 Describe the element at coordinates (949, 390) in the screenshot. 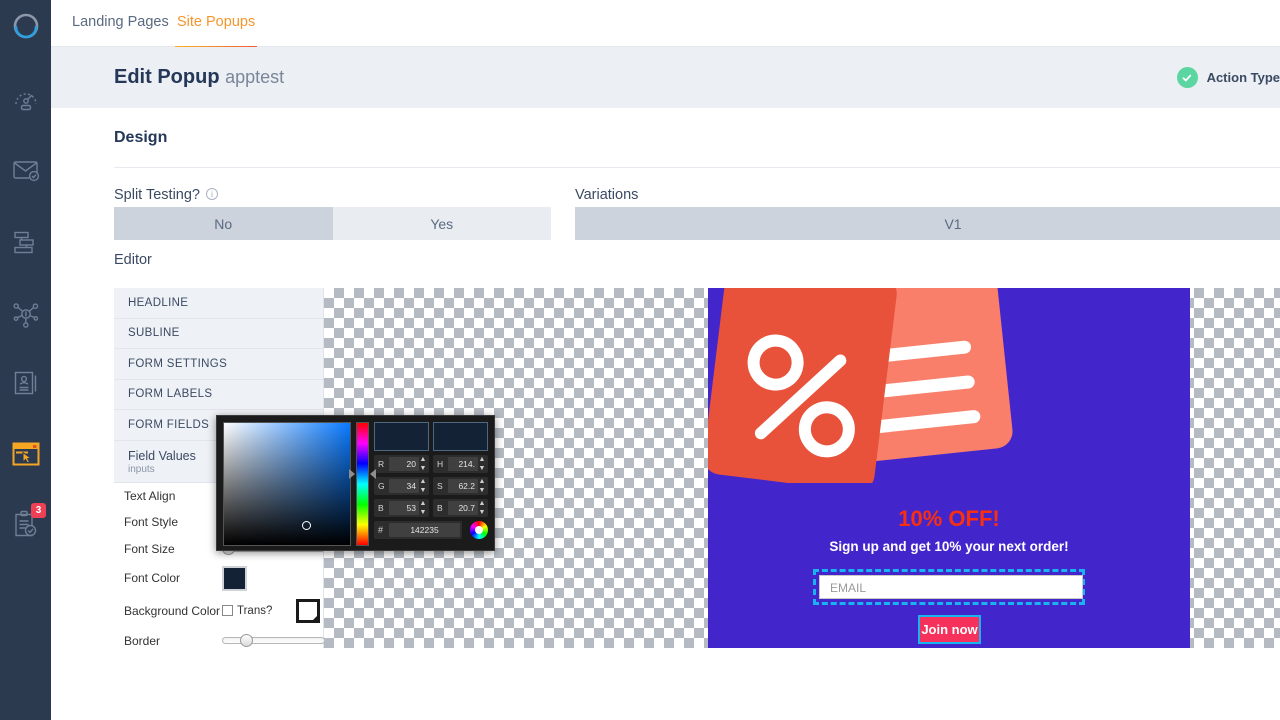

I see `discount-coupons-icon` at that location.